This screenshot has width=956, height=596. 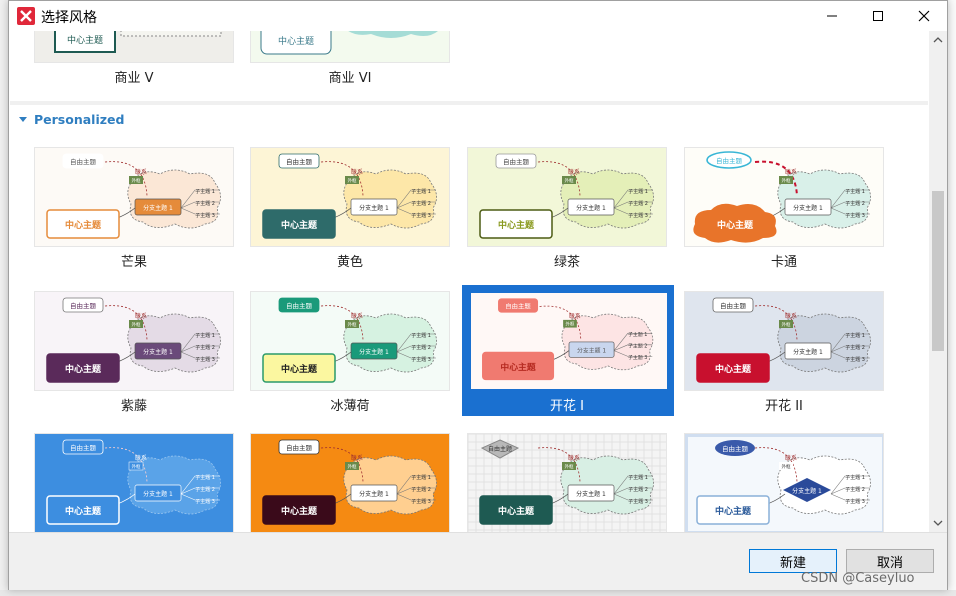 What do you see at coordinates (85, 40) in the screenshot?
I see `theme-thumb-center-text: 中心主题` at bounding box center [85, 40].